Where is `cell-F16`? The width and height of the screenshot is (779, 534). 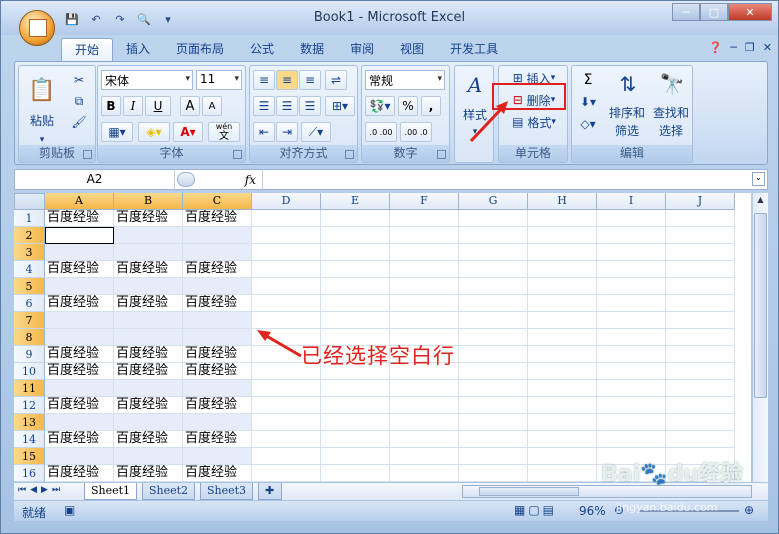
cell-F16 is located at coordinates (424, 473).